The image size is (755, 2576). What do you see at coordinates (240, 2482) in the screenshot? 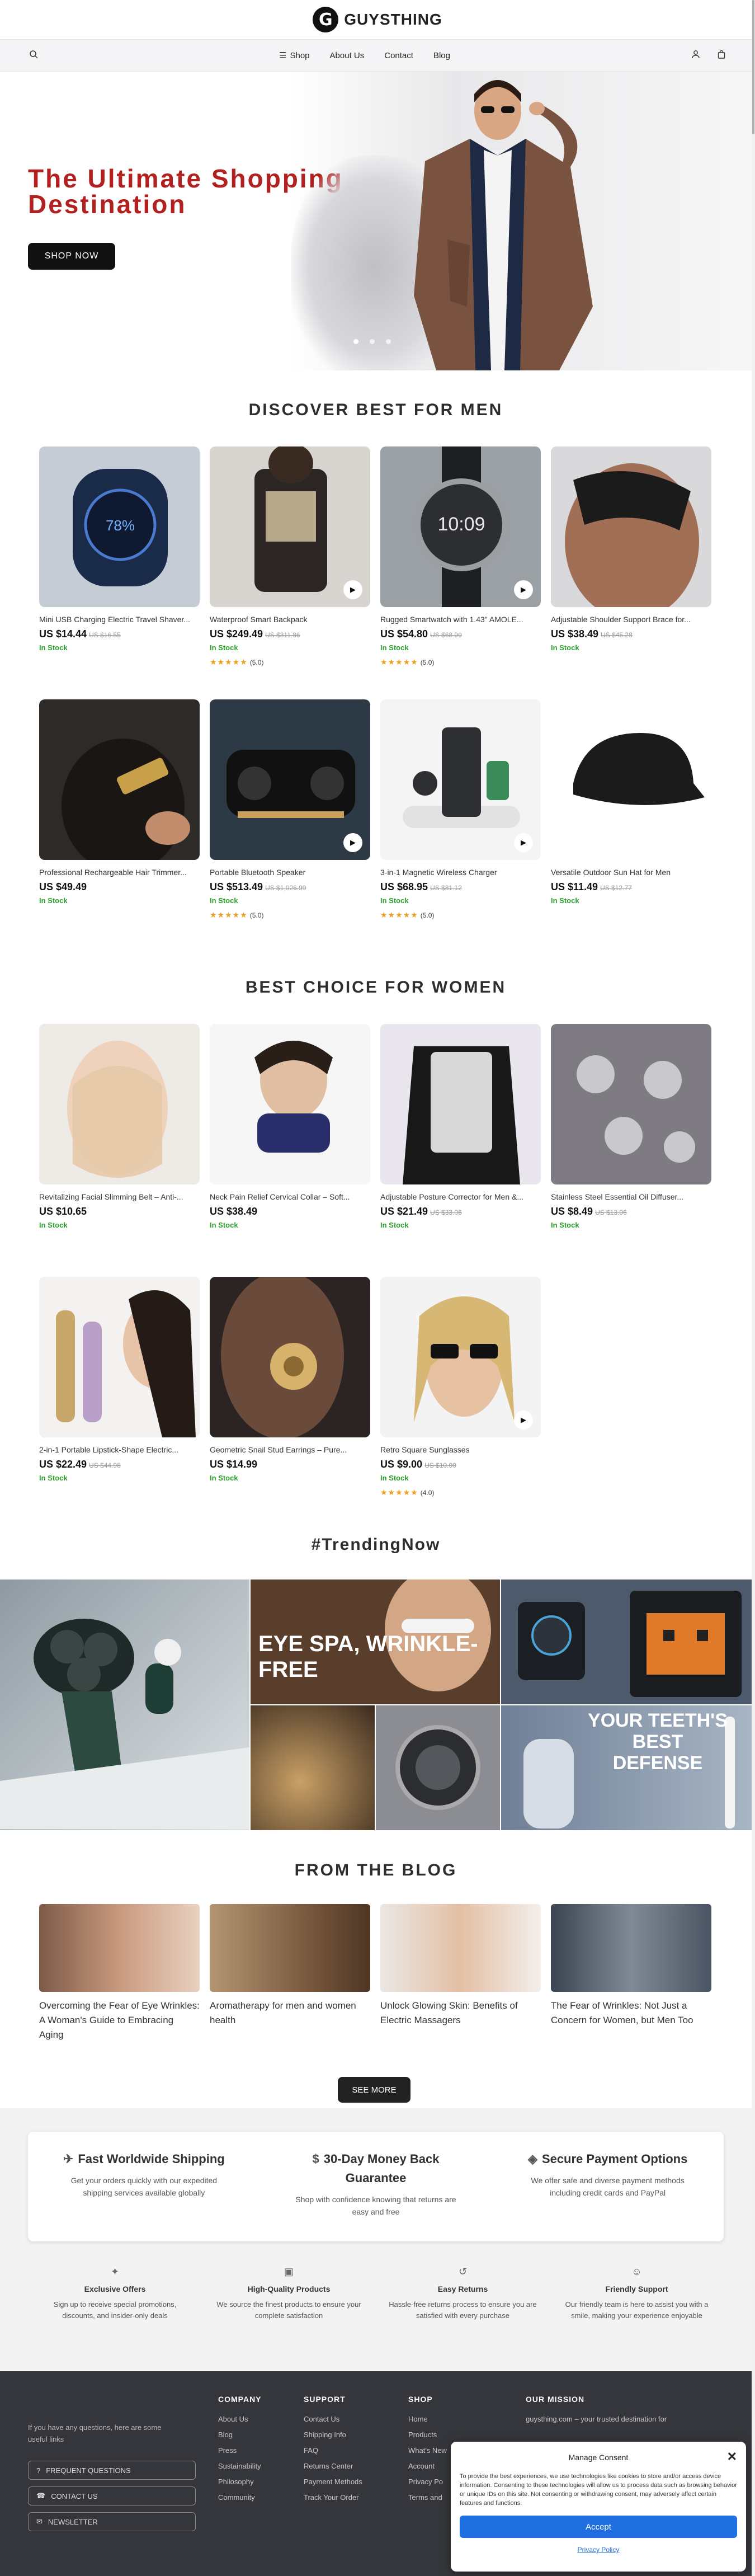
I see `footer-link: Philosophy` at bounding box center [240, 2482].